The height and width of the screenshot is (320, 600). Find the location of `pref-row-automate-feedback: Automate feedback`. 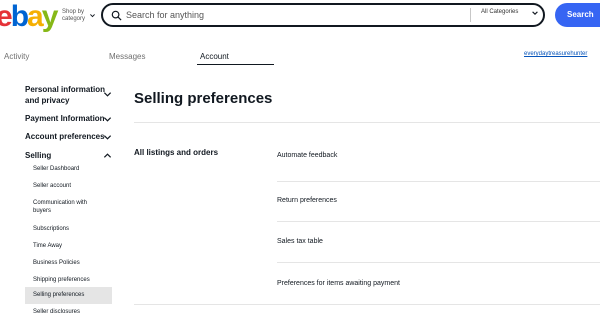

pref-row-automate-feedback: Automate feedback is located at coordinates (307, 155).